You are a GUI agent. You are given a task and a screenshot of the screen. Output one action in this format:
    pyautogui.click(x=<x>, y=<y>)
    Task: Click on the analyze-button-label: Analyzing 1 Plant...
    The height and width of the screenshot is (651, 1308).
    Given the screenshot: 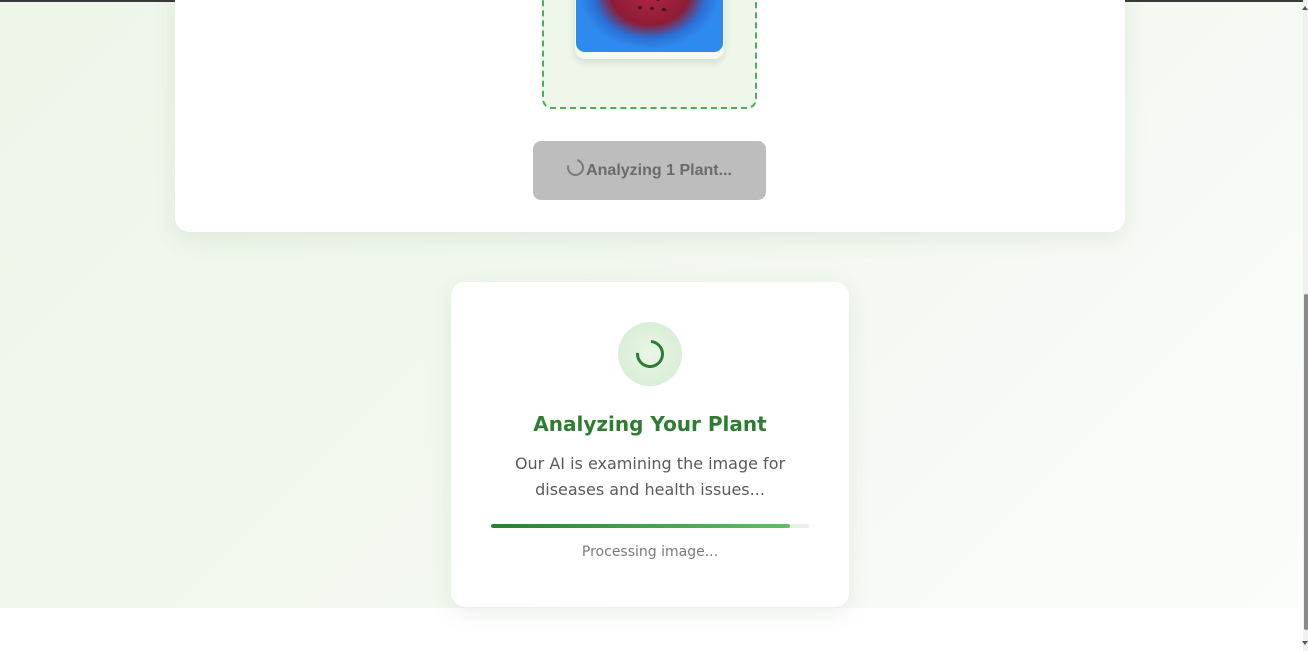 What is the action you would take?
    pyautogui.click(x=659, y=170)
    